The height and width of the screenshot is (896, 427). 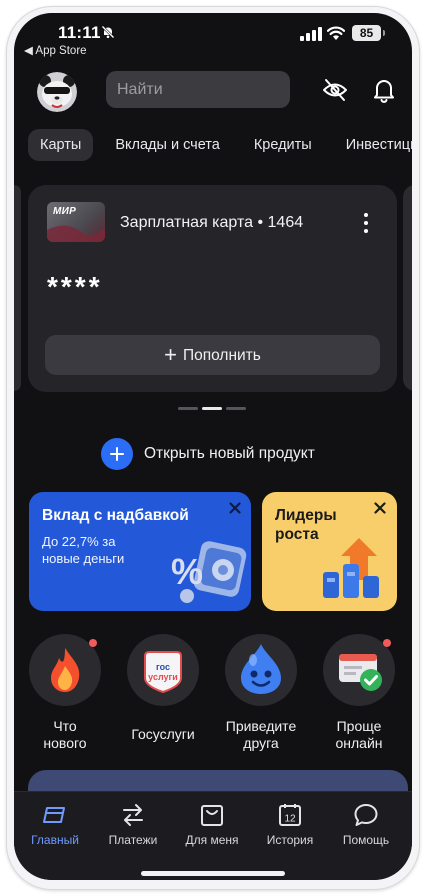 I want to click on topup-label: Пополнить, so click(x=221, y=355).